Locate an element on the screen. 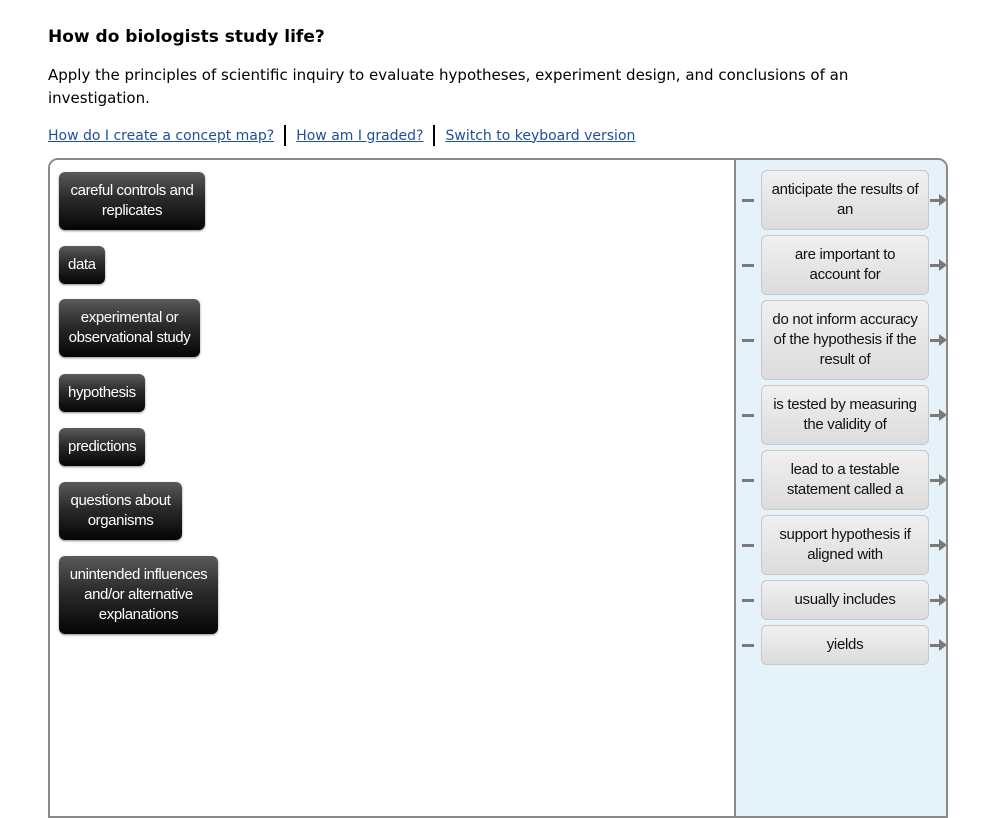 This screenshot has width=986, height=818. linking-phrase-item: are important to account for is located at coordinates (844, 265).